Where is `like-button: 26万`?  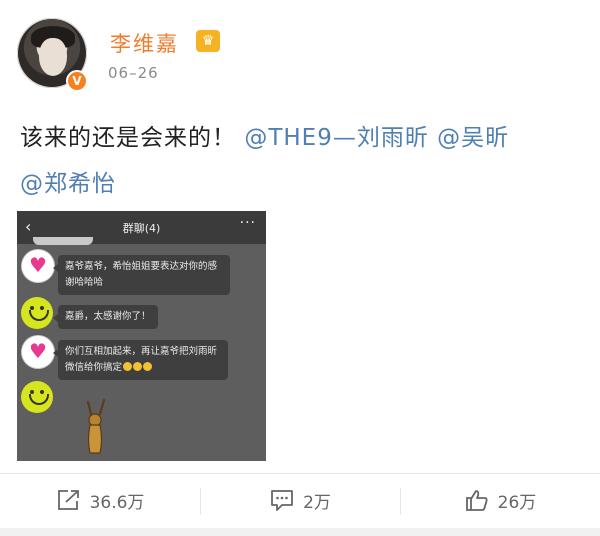
like-button: 26万 is located at coordinates (500, 500).